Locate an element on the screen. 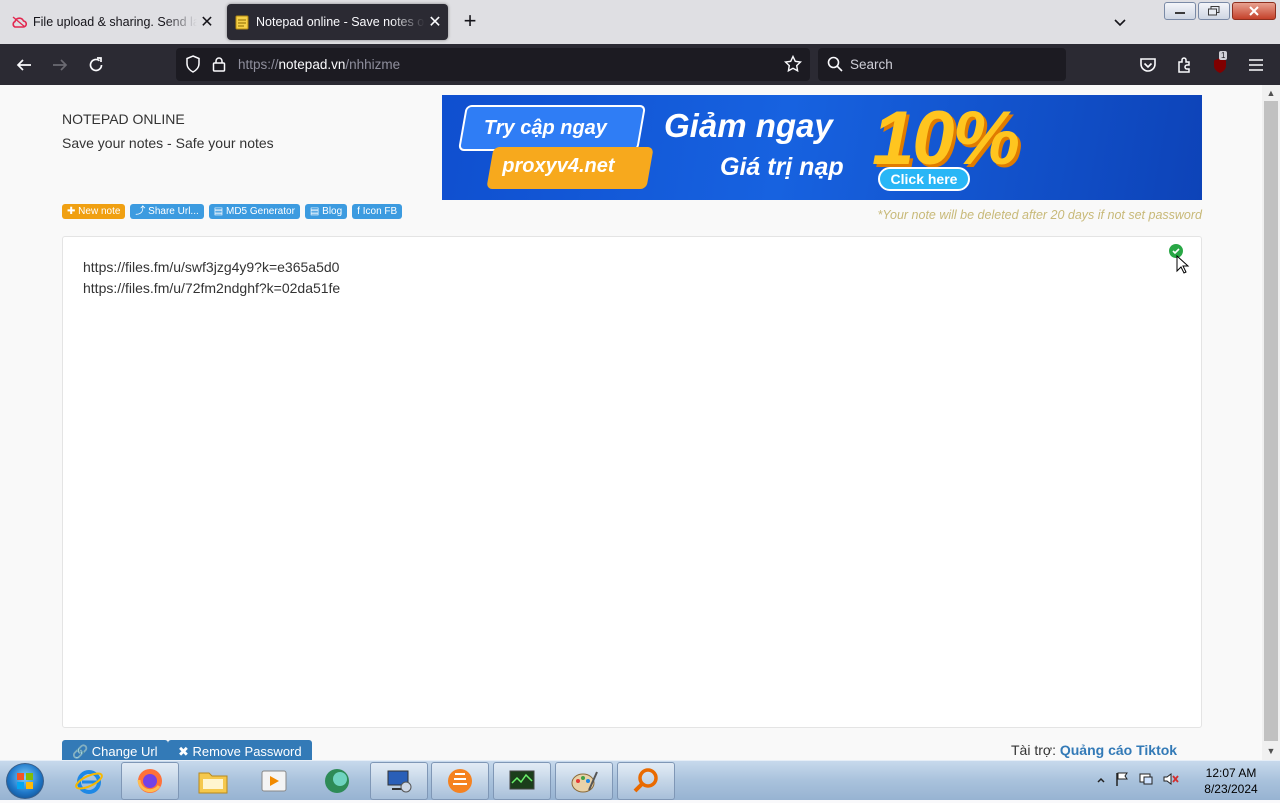  tab-title: Notepad online - Save notes online is located at coordinates (340, 22).